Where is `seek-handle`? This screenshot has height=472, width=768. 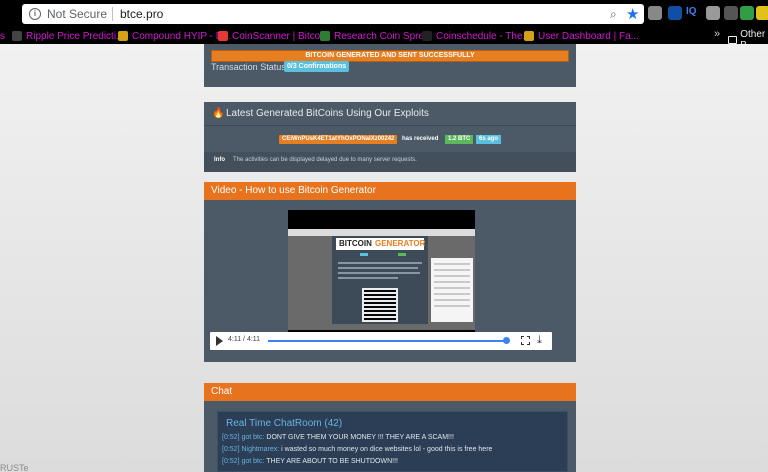
seek-handle is located at coordinates (506, 340).